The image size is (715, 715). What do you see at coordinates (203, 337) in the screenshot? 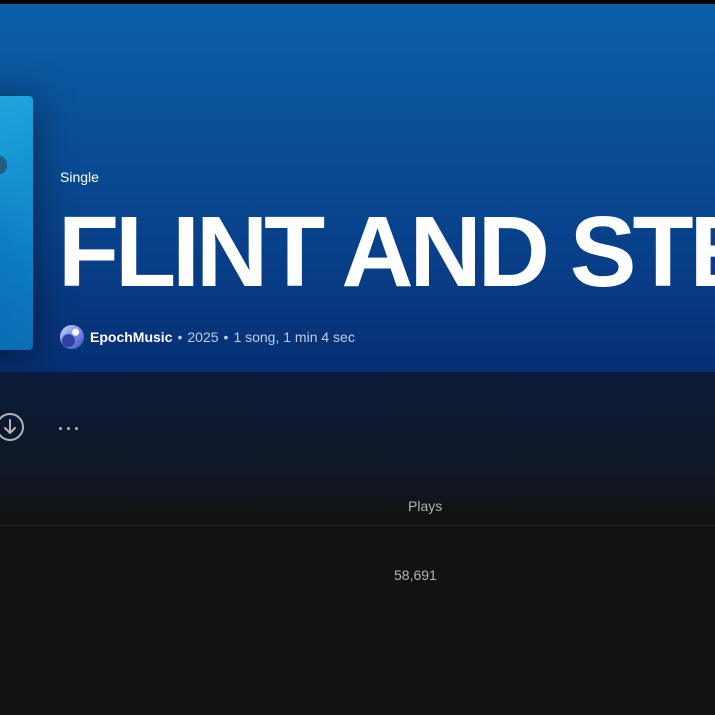
I see `release-year: 2025` at bounding box center [203, 337].